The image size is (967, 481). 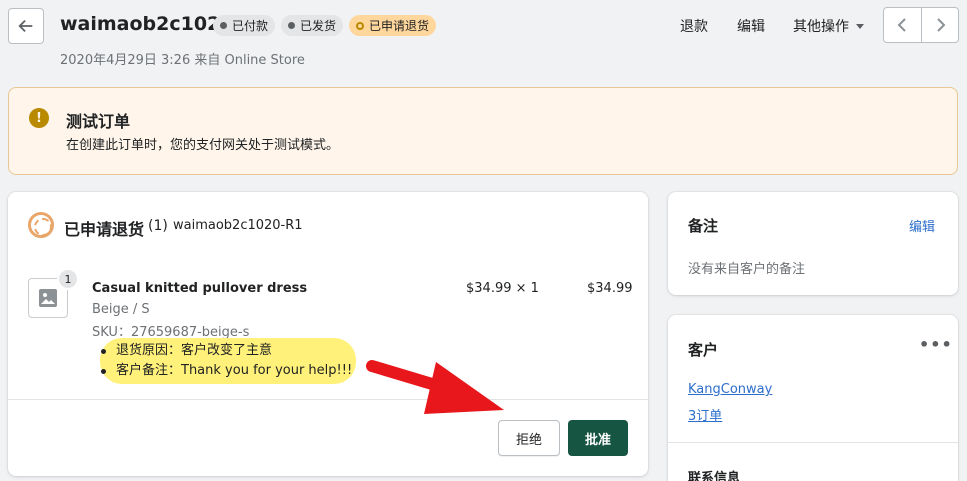 I want to click on notes-title: 备注, so click(x=703, y=226).